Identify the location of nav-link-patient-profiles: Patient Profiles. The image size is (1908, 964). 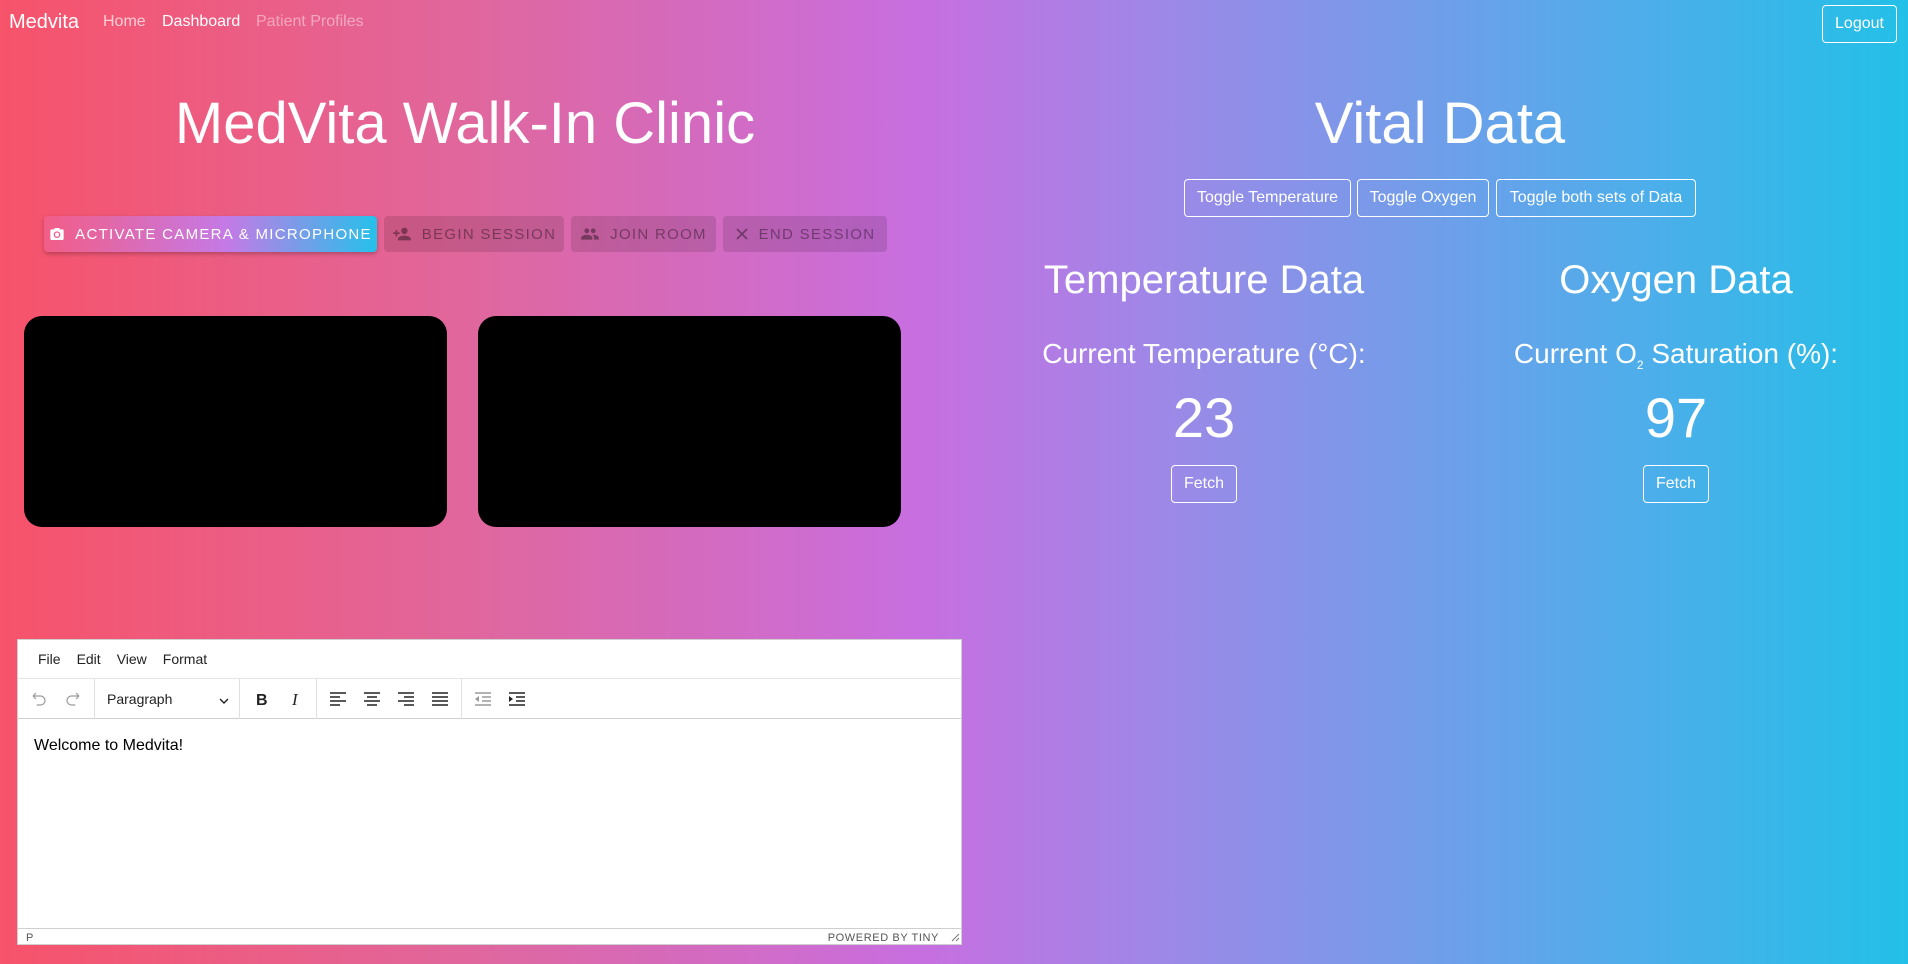
(310, 22).